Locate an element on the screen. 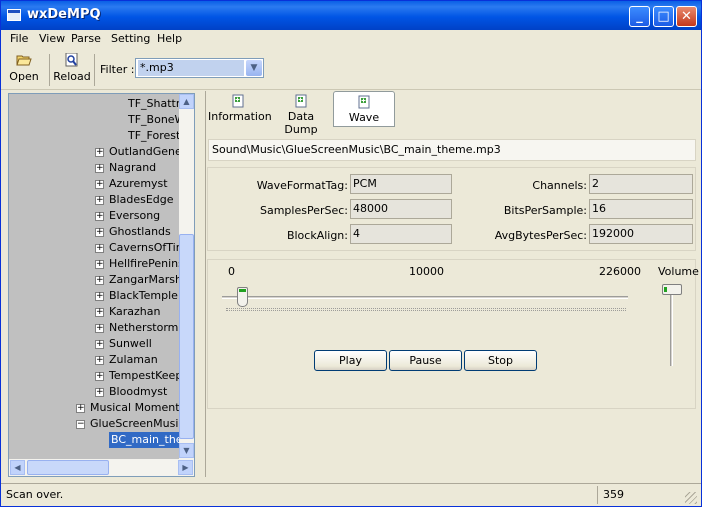 The width and height of the screenshot is (702, 507). status-count: 359 is located at coordinates (613, 494).